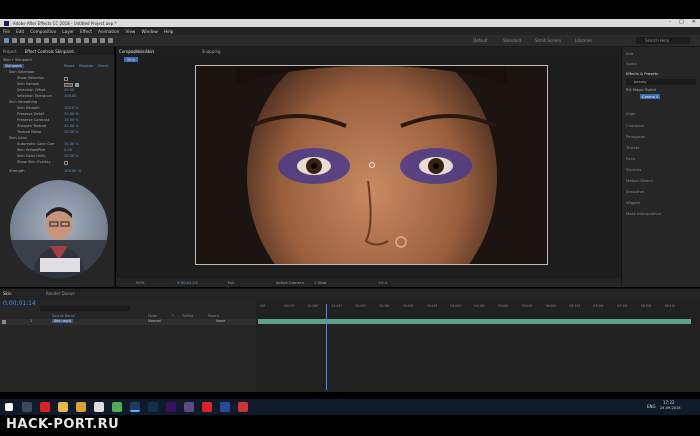  What do you see at coordinates (70, 40) in the screenshot?
I see `text-tool-icon` at bounding box center [70, 40].